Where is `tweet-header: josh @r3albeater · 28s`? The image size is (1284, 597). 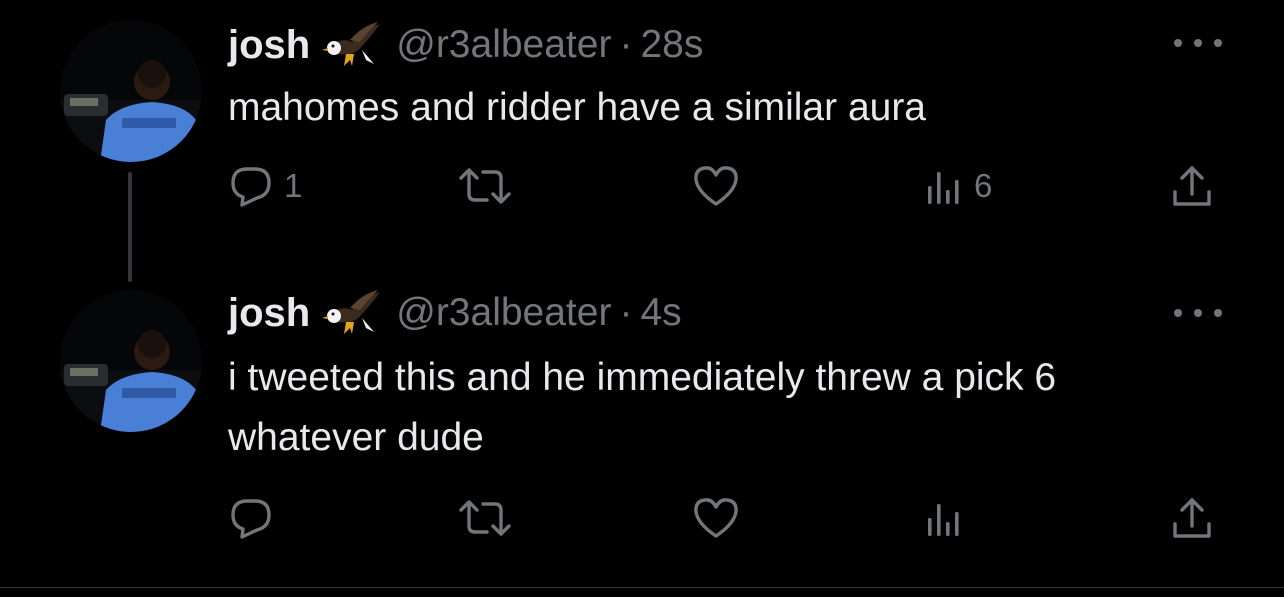 tweet-header: josh @r3albeater · 28s is located at coordinates (465, 45).